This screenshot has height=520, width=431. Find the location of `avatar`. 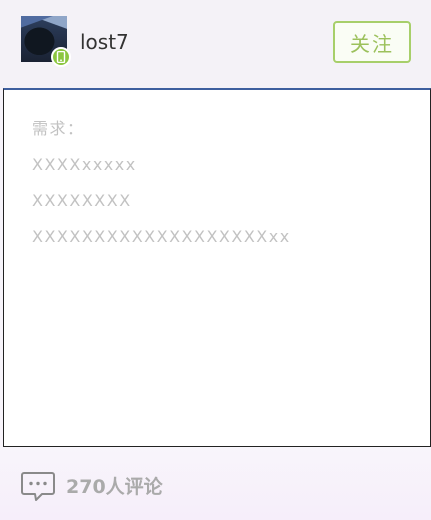

avatar is located at coordinates (46, 41).